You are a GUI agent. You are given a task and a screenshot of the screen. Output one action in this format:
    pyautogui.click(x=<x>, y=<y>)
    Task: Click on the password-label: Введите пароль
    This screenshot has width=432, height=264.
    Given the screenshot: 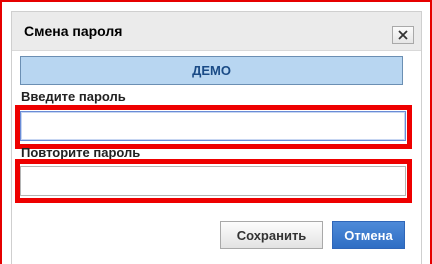 What is the action you would take?
    pyautogui.click(x=73, y=96)
    